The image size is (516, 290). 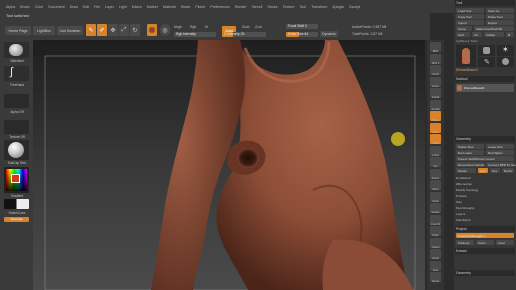 I want to click on size-item: Size, so click(x=459, y=202).